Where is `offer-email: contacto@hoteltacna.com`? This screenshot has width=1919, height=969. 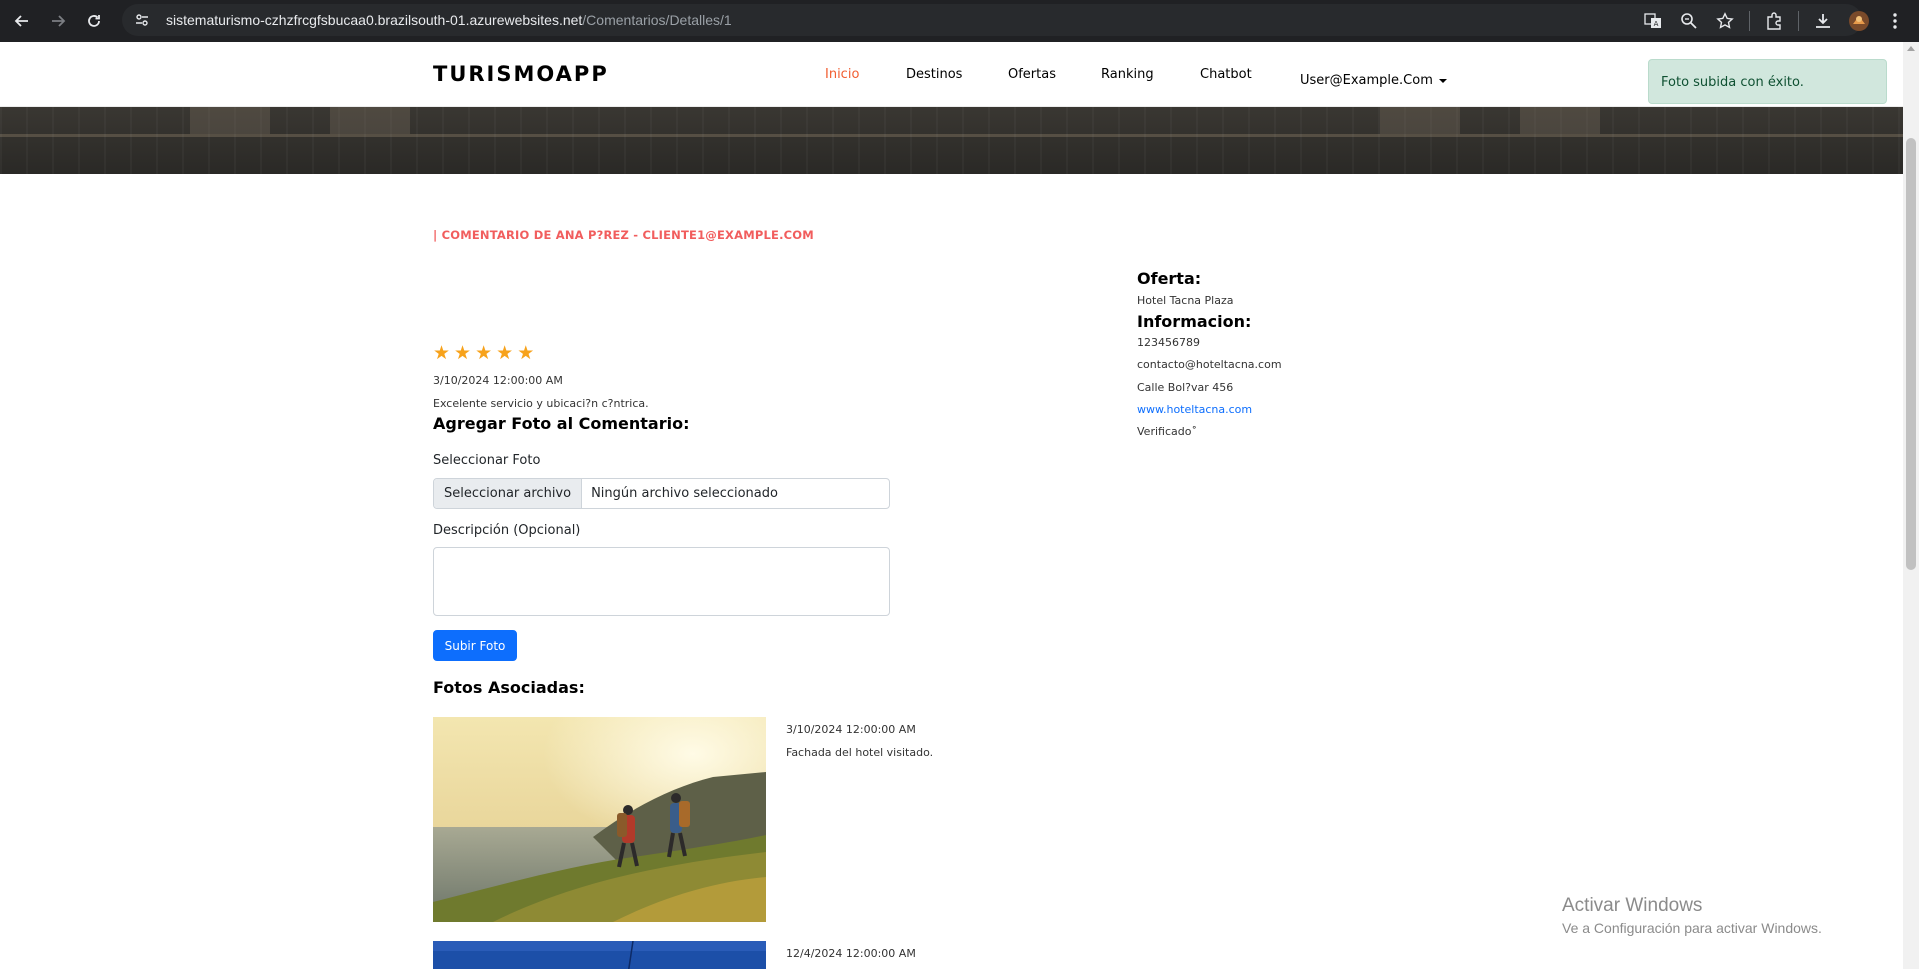
offer-email: contacto@hoteltacna.com is located at coordinates (1209, 364).